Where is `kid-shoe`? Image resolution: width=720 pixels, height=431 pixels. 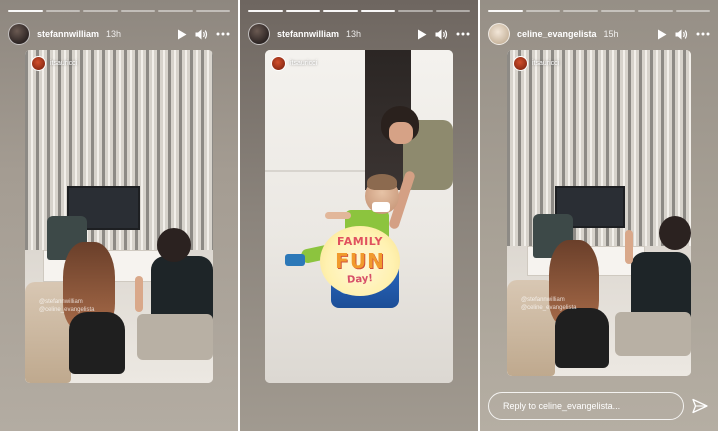
kid-shoe is located at coordinates (295, 260).